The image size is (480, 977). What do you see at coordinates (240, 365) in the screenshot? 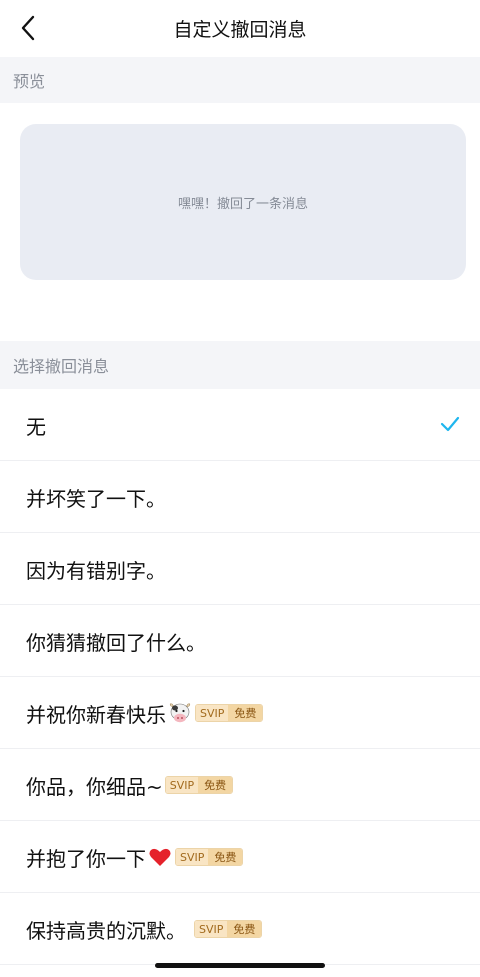
I see `select-section-header: 选择撤回消息` at bounding box center [240, 365].